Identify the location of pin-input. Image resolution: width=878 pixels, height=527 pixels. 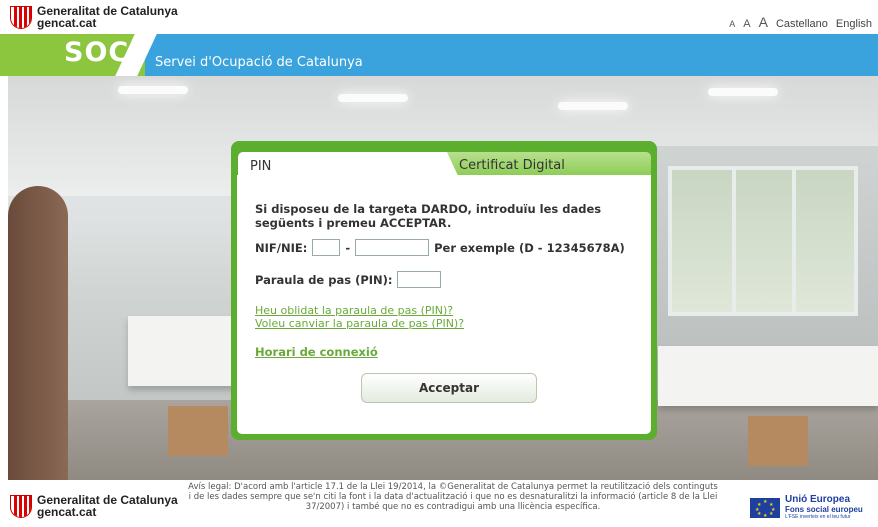
(418, 279).